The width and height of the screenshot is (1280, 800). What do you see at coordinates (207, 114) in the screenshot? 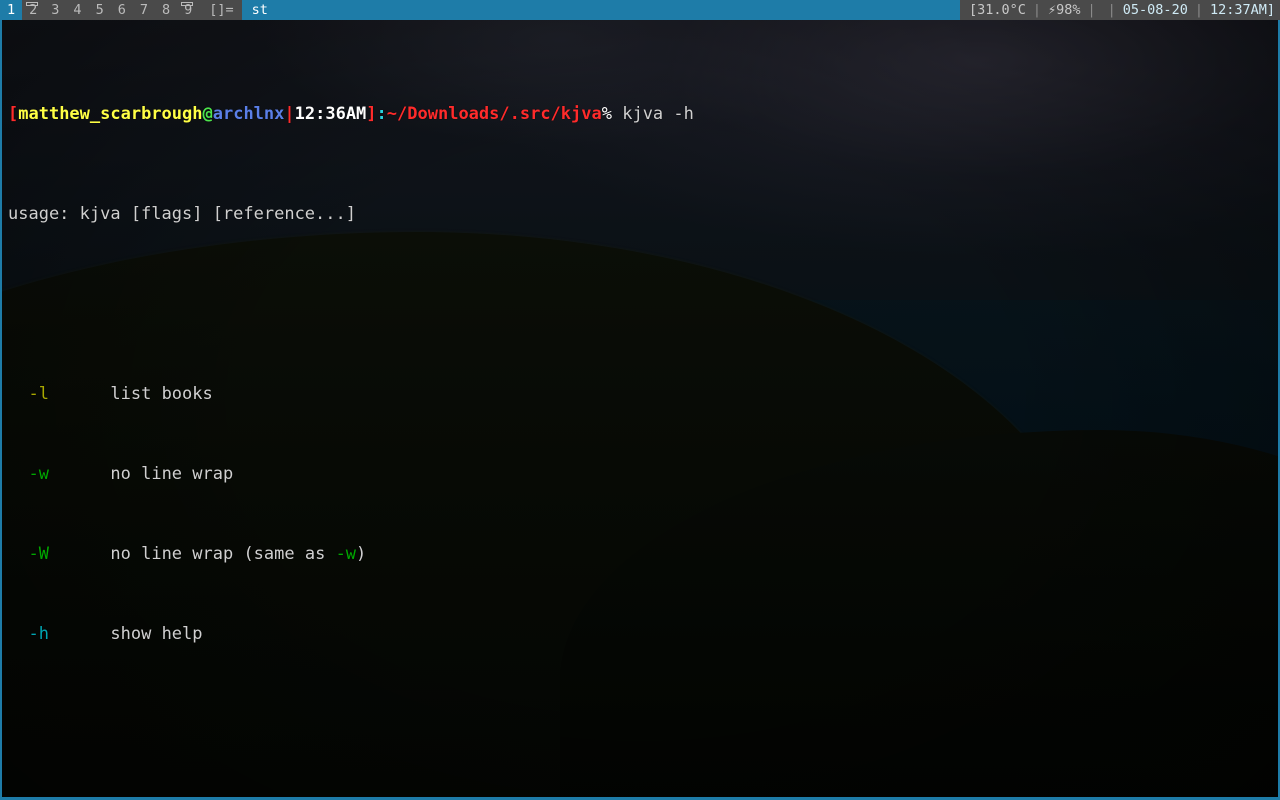
I see `prompt-at-sign: @` at bounding box center [207, 114].